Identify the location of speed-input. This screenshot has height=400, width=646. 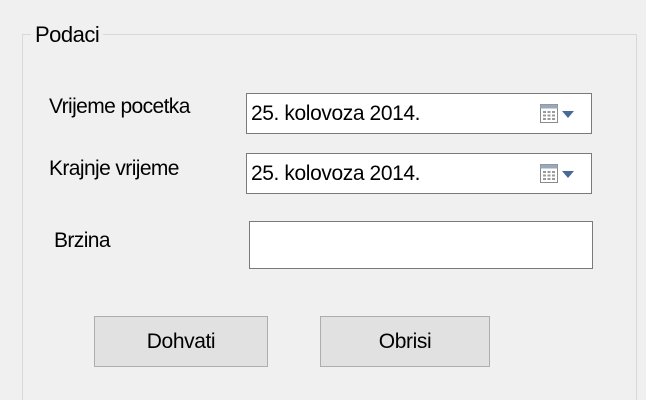
(421, 245).